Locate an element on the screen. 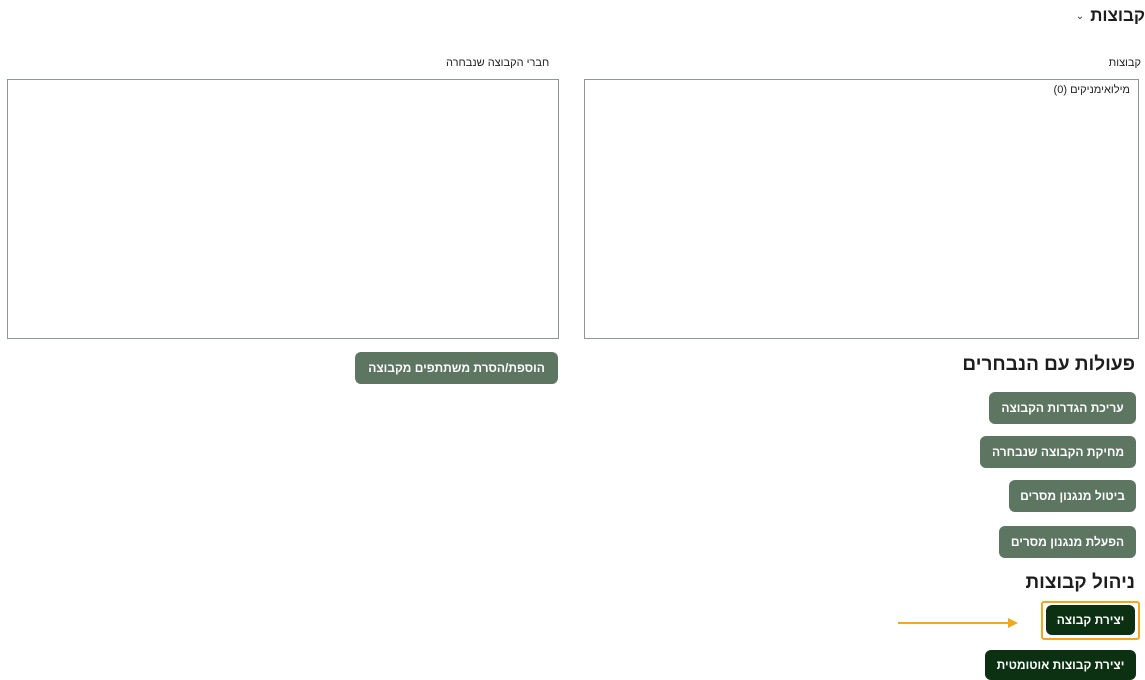 The height and width of the screenshot is (680, 1145). manage-groups-heading: ניהול קבוצות is located at coordinates (1080, 582).